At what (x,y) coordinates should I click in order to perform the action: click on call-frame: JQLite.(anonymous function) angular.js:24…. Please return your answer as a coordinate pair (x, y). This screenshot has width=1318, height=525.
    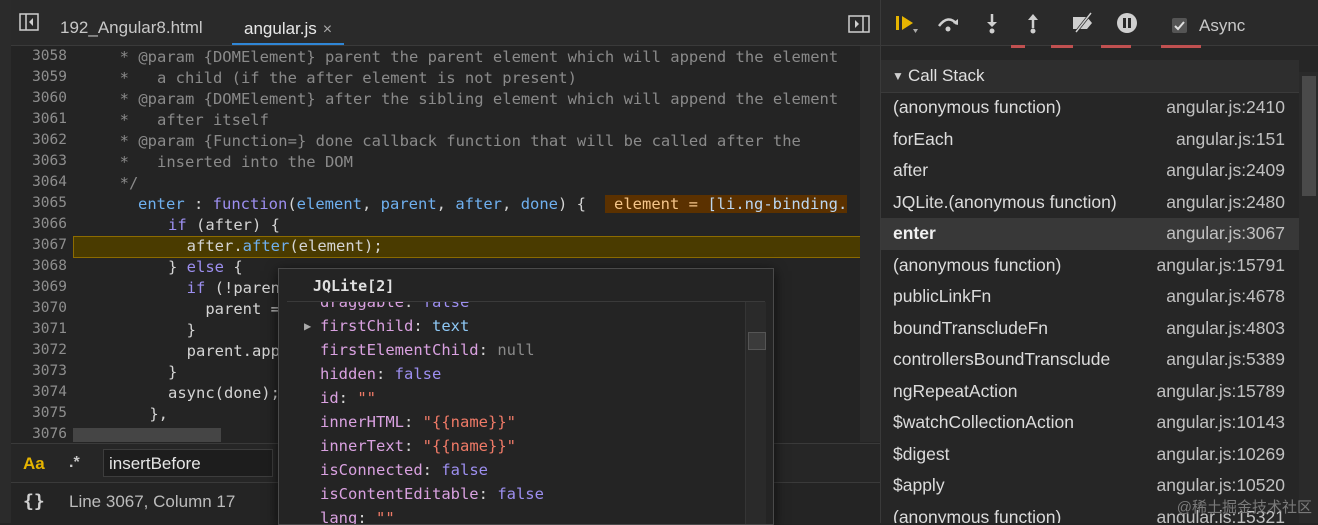
    Looking at the image, I should click on (1090, 203).